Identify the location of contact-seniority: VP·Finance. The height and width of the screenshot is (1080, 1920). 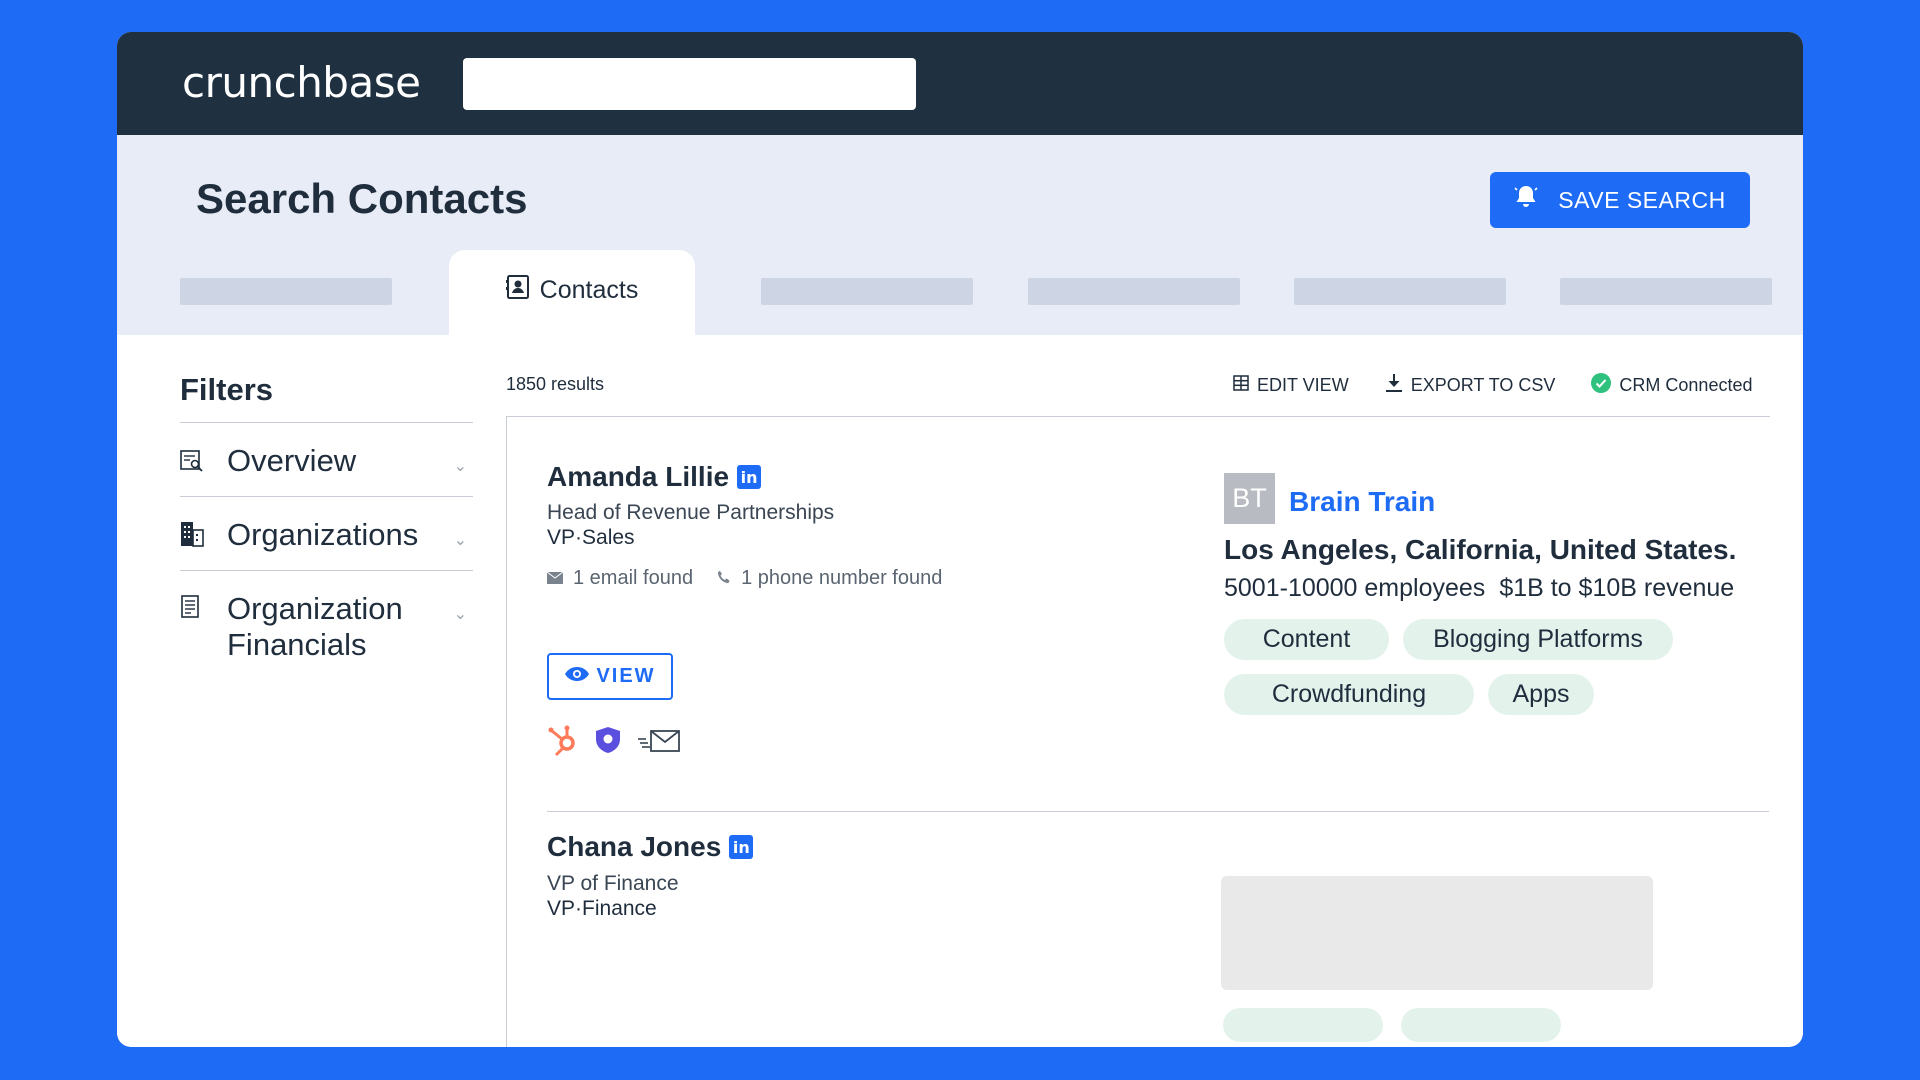
(602, 909).